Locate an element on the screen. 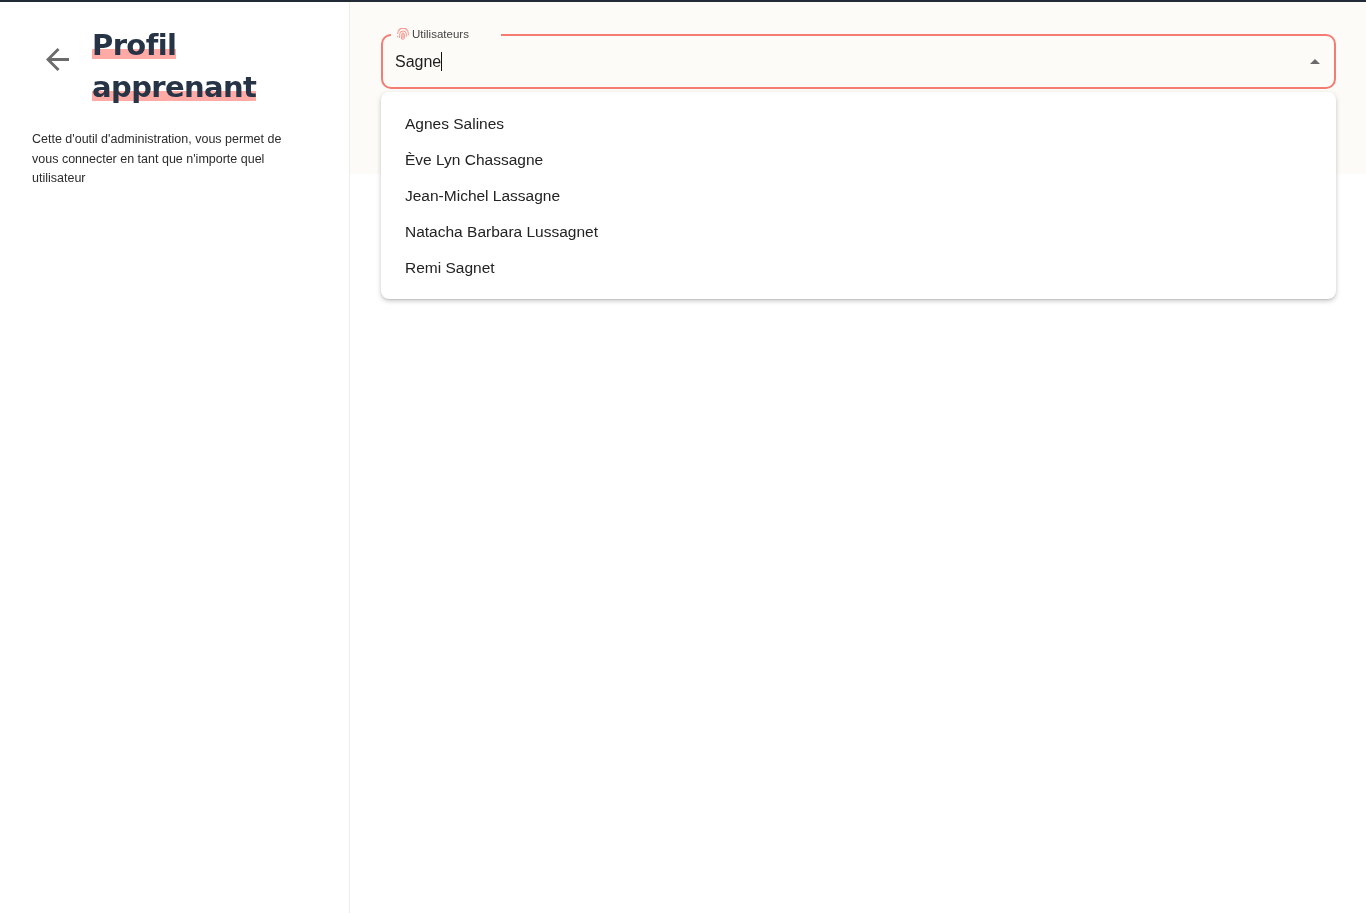 The height and width of the screenshot is (913, 1366). back-arrow-icon is located at coordinates (57, 59).